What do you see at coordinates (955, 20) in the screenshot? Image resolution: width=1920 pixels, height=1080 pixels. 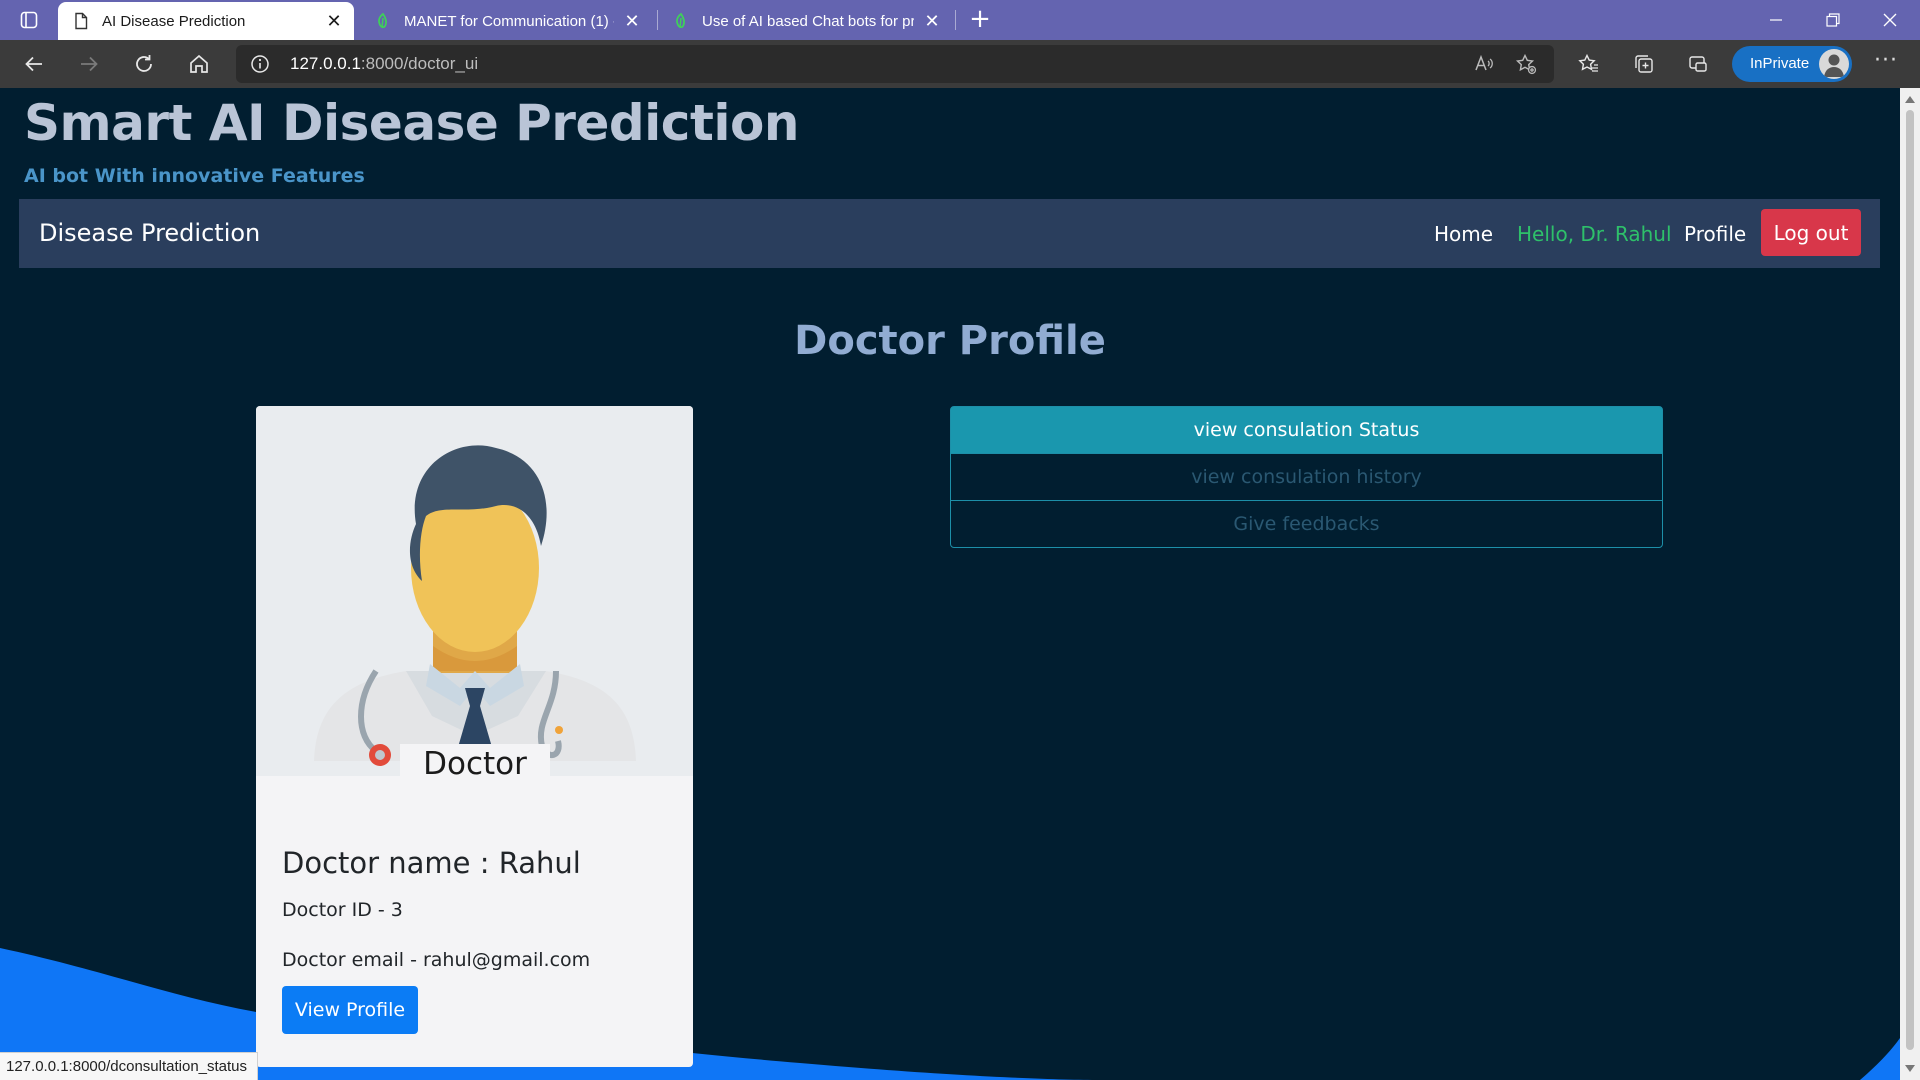 I see `tab-separator` at bounding box center [955, 20].